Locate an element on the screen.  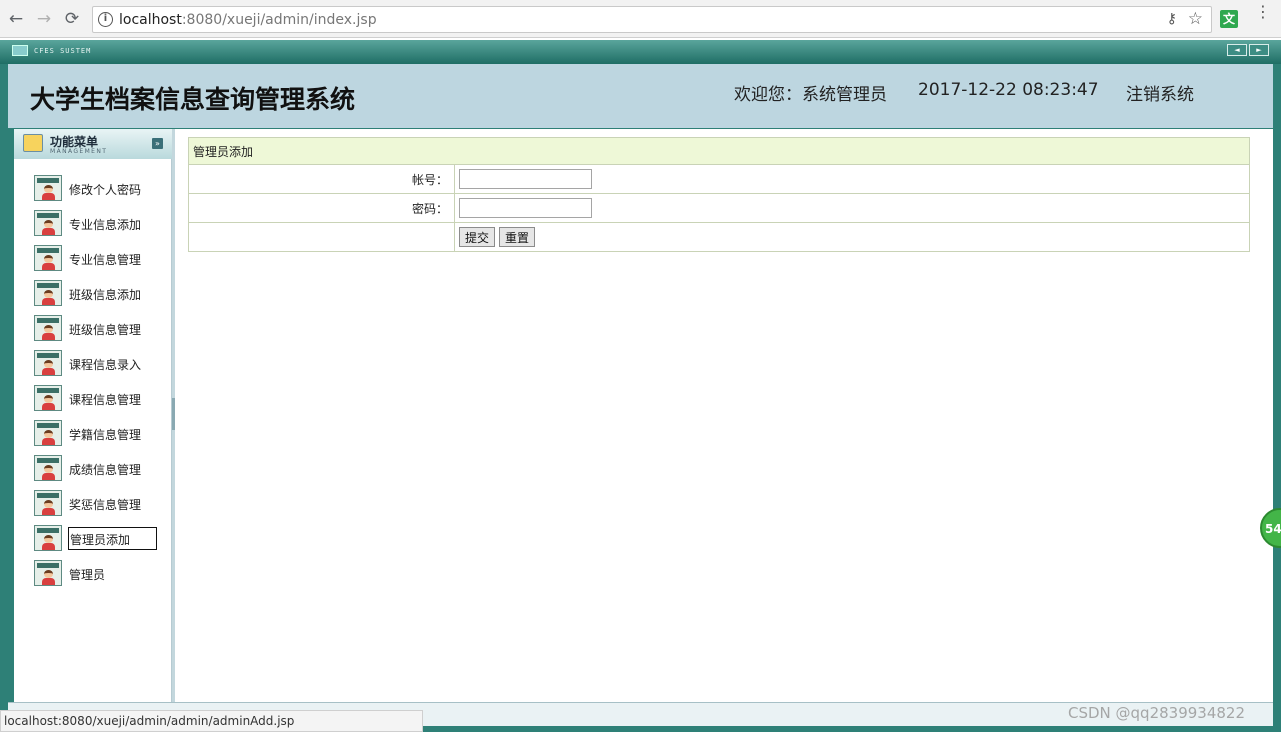
sidebar-item-label: 管理员 is located at coordinates (87, 575).